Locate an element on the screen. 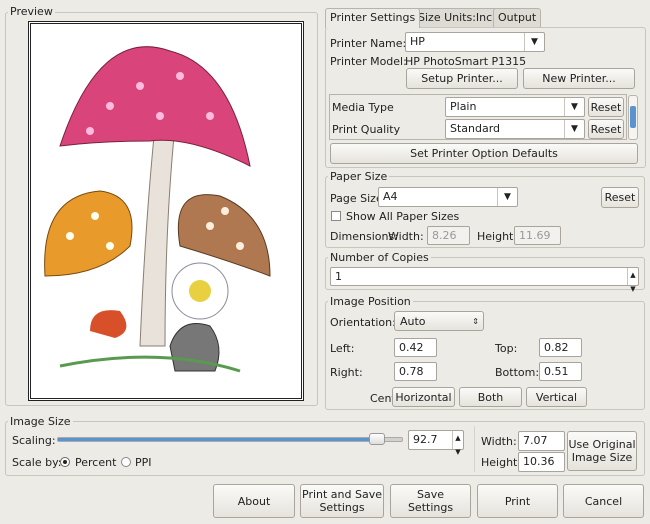  scaling-label: Scaling: is located at coordinates (34, 440).